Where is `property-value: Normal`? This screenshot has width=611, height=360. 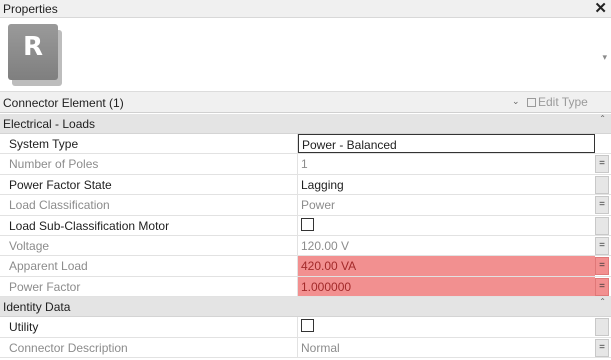
property-value: Normal is located at coordinates (320, 347).